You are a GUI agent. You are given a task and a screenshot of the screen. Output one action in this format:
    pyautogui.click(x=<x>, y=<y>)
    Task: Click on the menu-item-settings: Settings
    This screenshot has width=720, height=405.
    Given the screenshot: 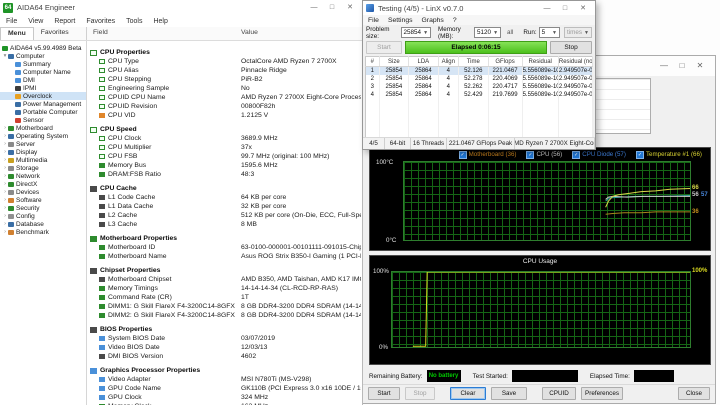 What is the action you would take?
    pyautogui.click(x=400, y=20)
    